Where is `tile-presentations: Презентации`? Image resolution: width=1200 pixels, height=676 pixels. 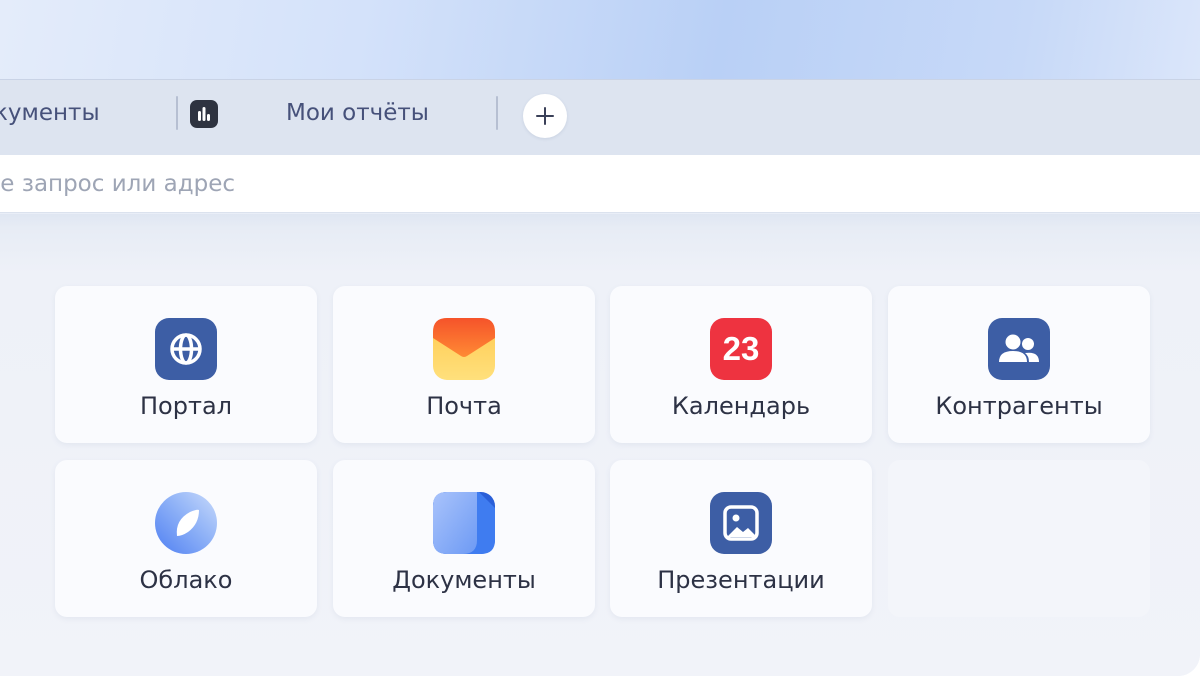 tile-presentations: Презентации is located at coordinates (741, 538).